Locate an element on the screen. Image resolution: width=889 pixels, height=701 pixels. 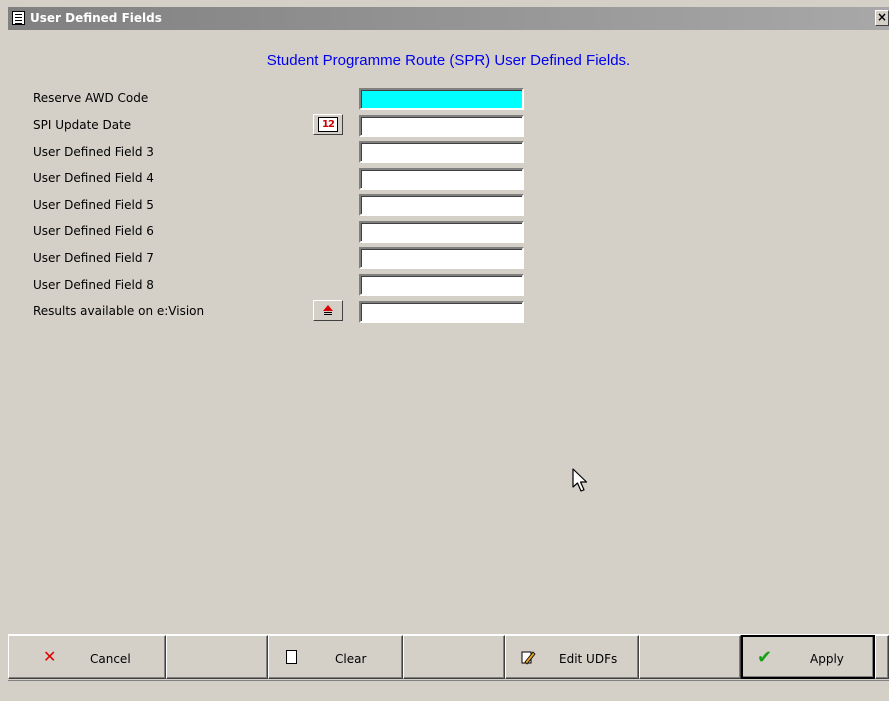
field-label-results-evision: Results available on e:Vision is located at coordinates (119, 311).